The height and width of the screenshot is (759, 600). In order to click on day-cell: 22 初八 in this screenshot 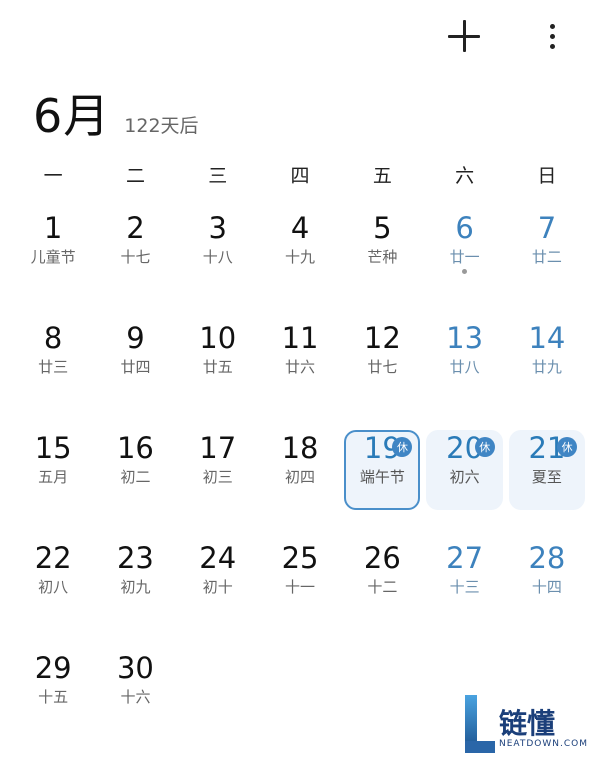, I will do `click(53, 587)`.